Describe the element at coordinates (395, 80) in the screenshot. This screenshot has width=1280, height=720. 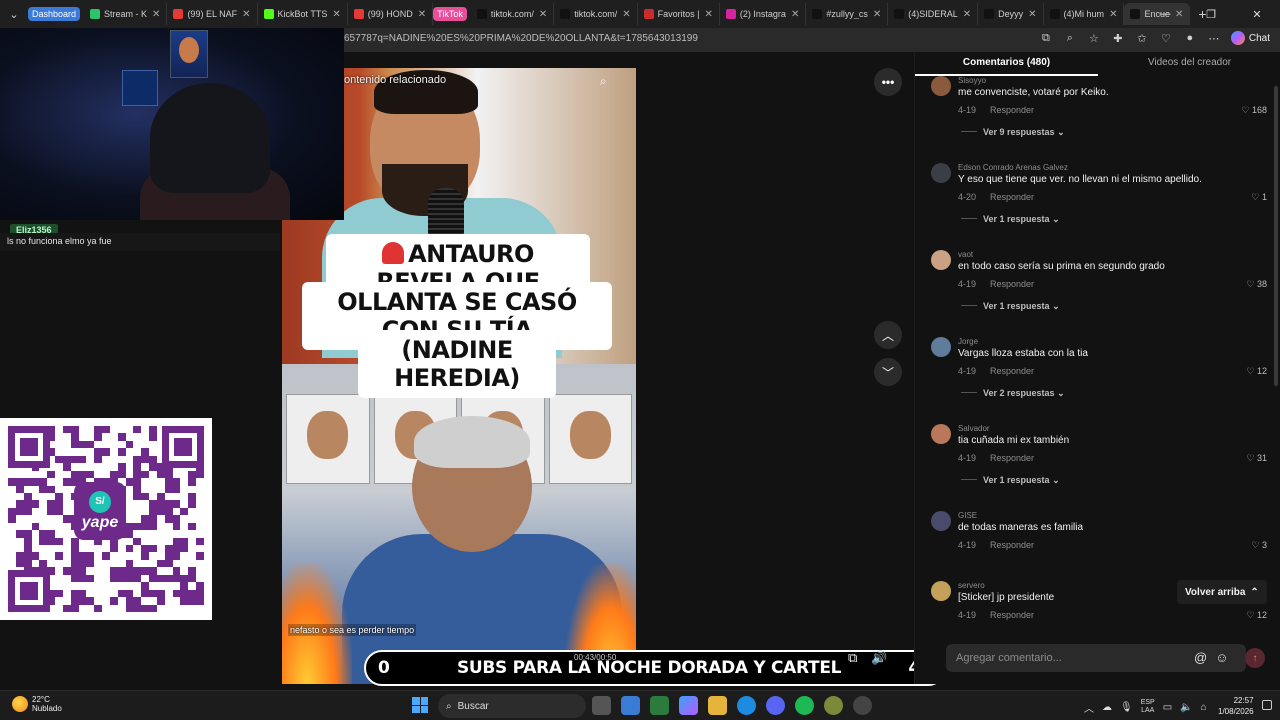
I see `related-content-label: ontenido relacionado` at that location.